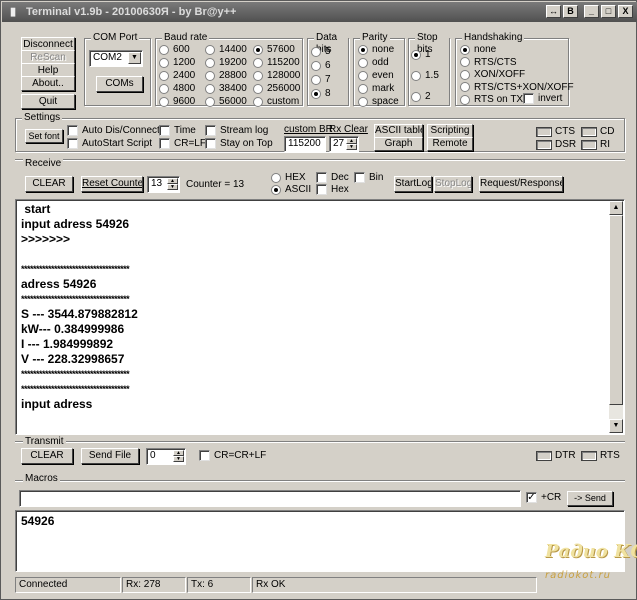 This screenshot has width=637, height=600. What do you see at coordinates (226, 62) in the screenshot?
I see `baud-radio-19200: 19200` at bounding box center [226, 62].